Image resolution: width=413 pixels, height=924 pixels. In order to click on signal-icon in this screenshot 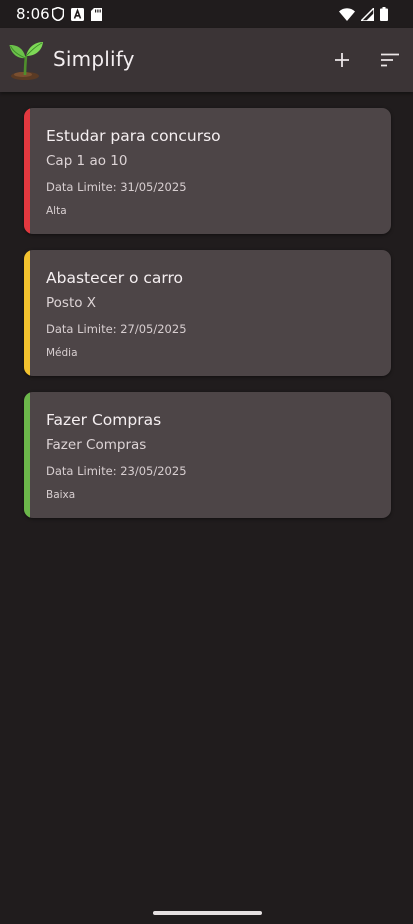, I will do `click(367, 14)`.